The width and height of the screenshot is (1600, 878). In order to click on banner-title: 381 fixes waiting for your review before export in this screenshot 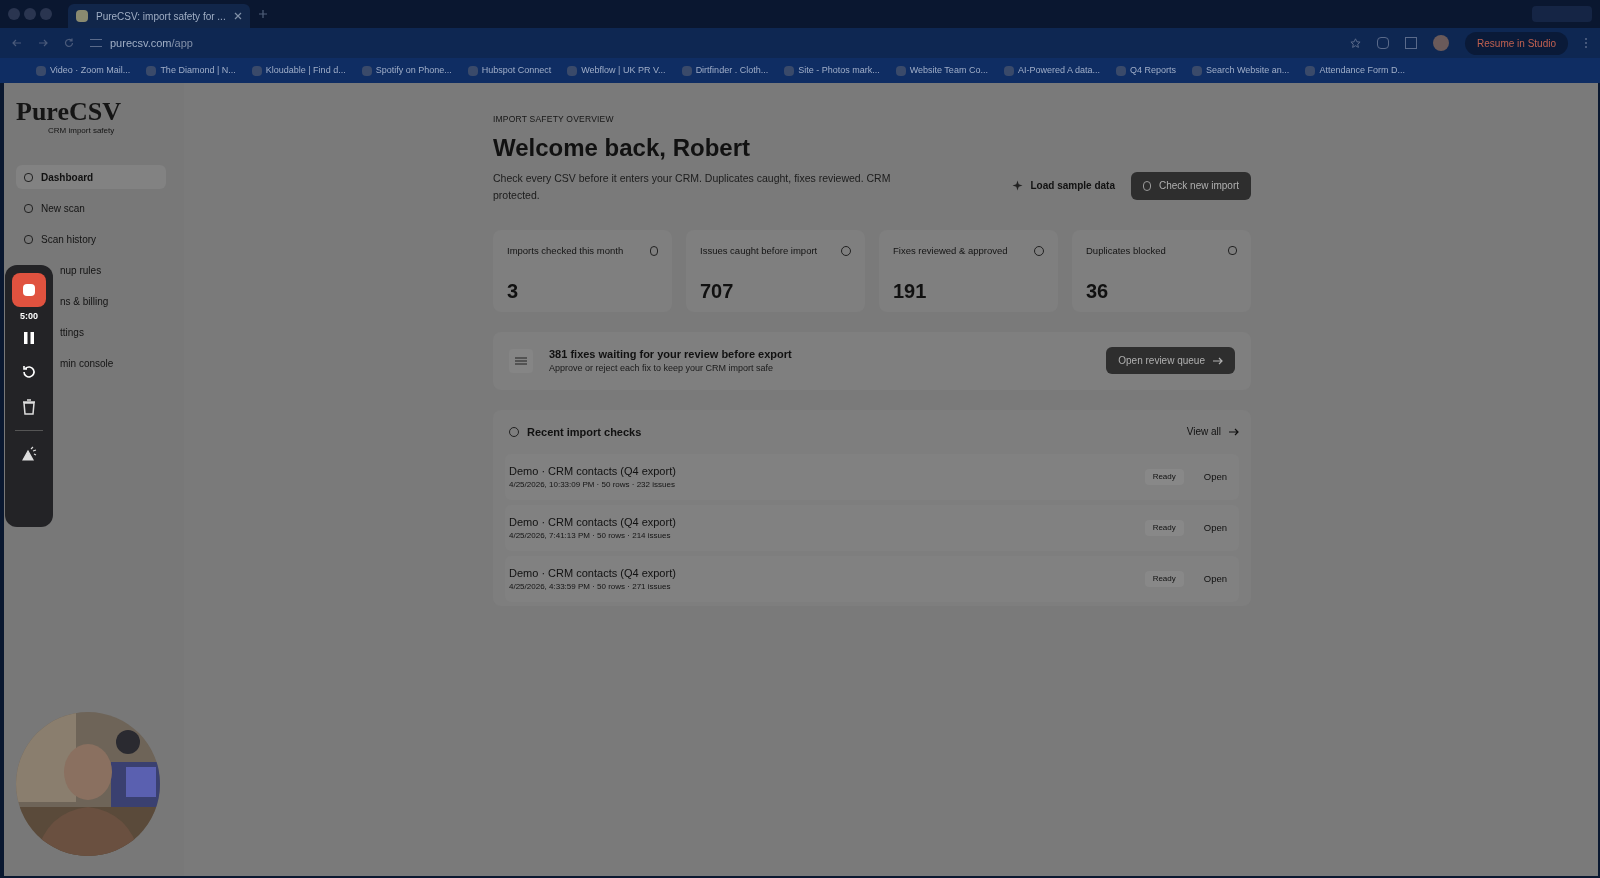, I will do `click(671, 354)`.